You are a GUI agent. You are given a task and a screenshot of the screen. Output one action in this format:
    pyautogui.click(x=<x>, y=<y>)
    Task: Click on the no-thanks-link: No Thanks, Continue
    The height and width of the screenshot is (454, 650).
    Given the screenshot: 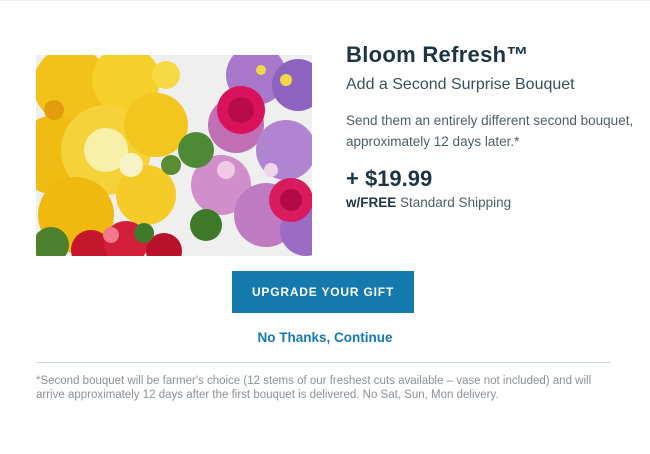 What is the action you would take?
    pyautogui.click(x=325, y=337)
    